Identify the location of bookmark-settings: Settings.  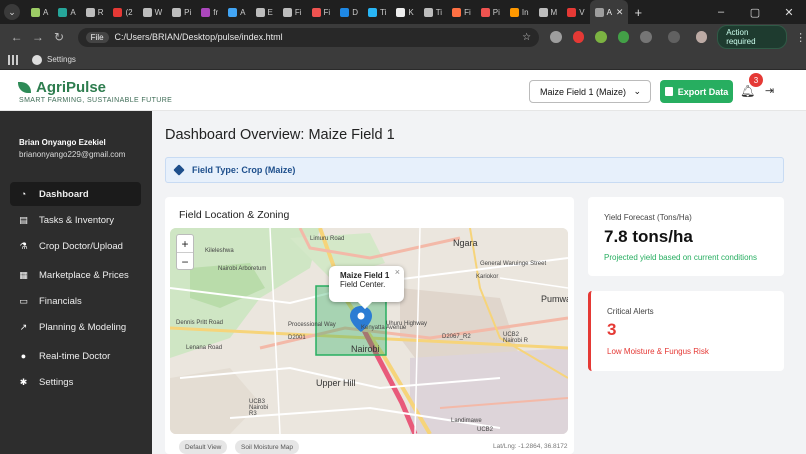
(61, 59).